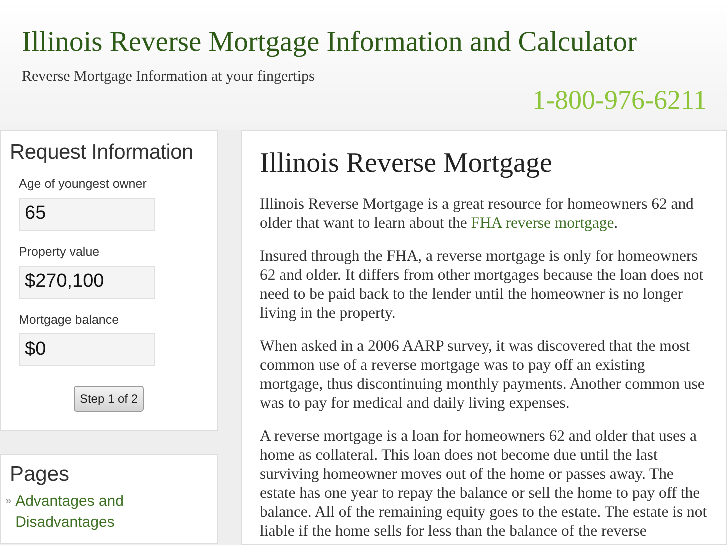 This screenshot has width=727, height=545. Describe the element at coordinates (114, 512) in the screenshot. I see `page-link: Advantages and Disadvantages` at that location.